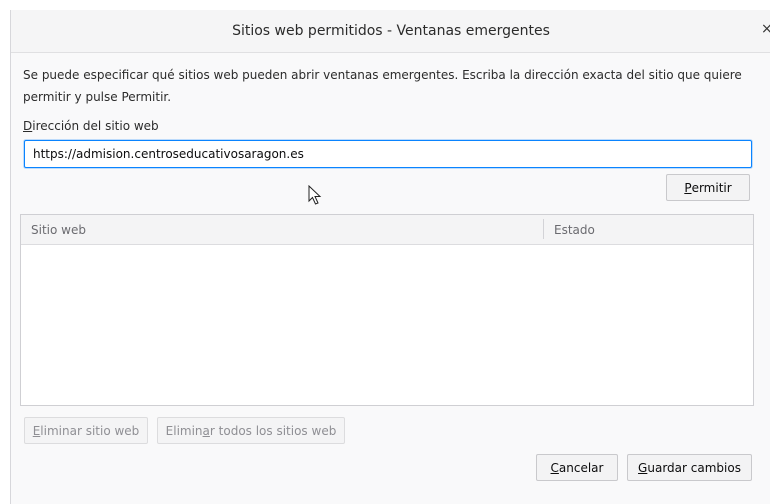 This screenshot has height=504, width=770. What do you see at coordinates (28, 126) in the screenshot?
I see `address-label-access-key: D` at bounding box center [28, 126].